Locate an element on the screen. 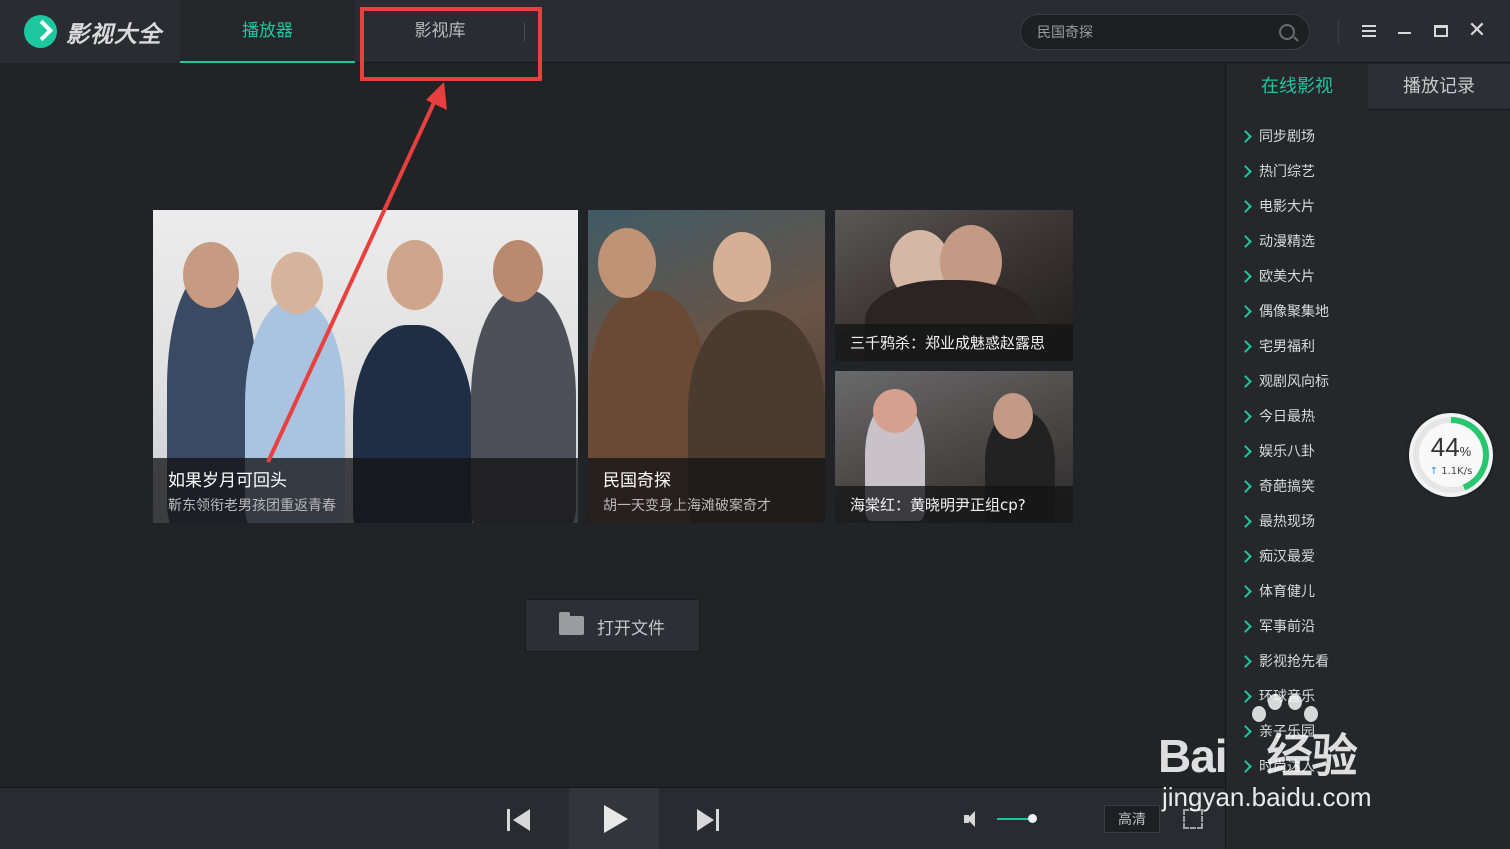 Image resolution: width=1510 pixels, height=849 pixels. category-item: 痴汉最爱 is located at coordinates (1368, 557).